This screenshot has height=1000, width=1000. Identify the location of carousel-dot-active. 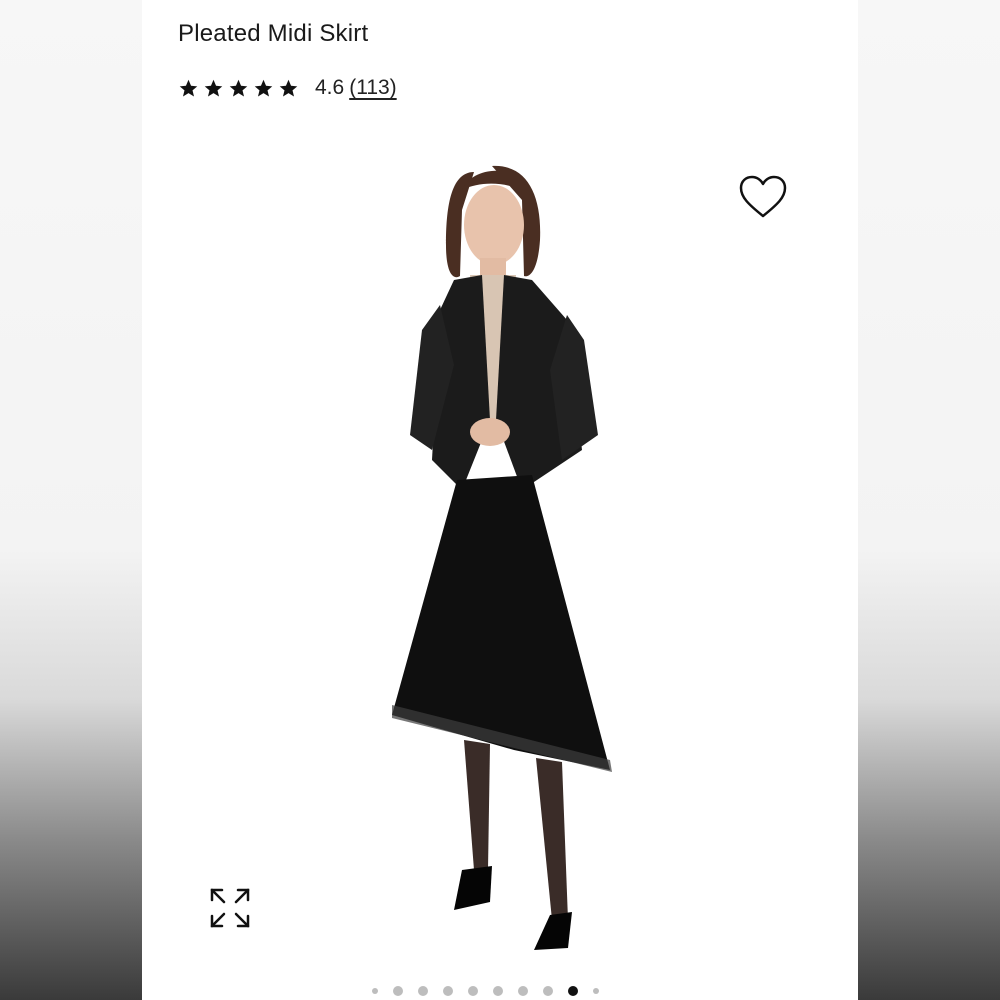
(573, 991).